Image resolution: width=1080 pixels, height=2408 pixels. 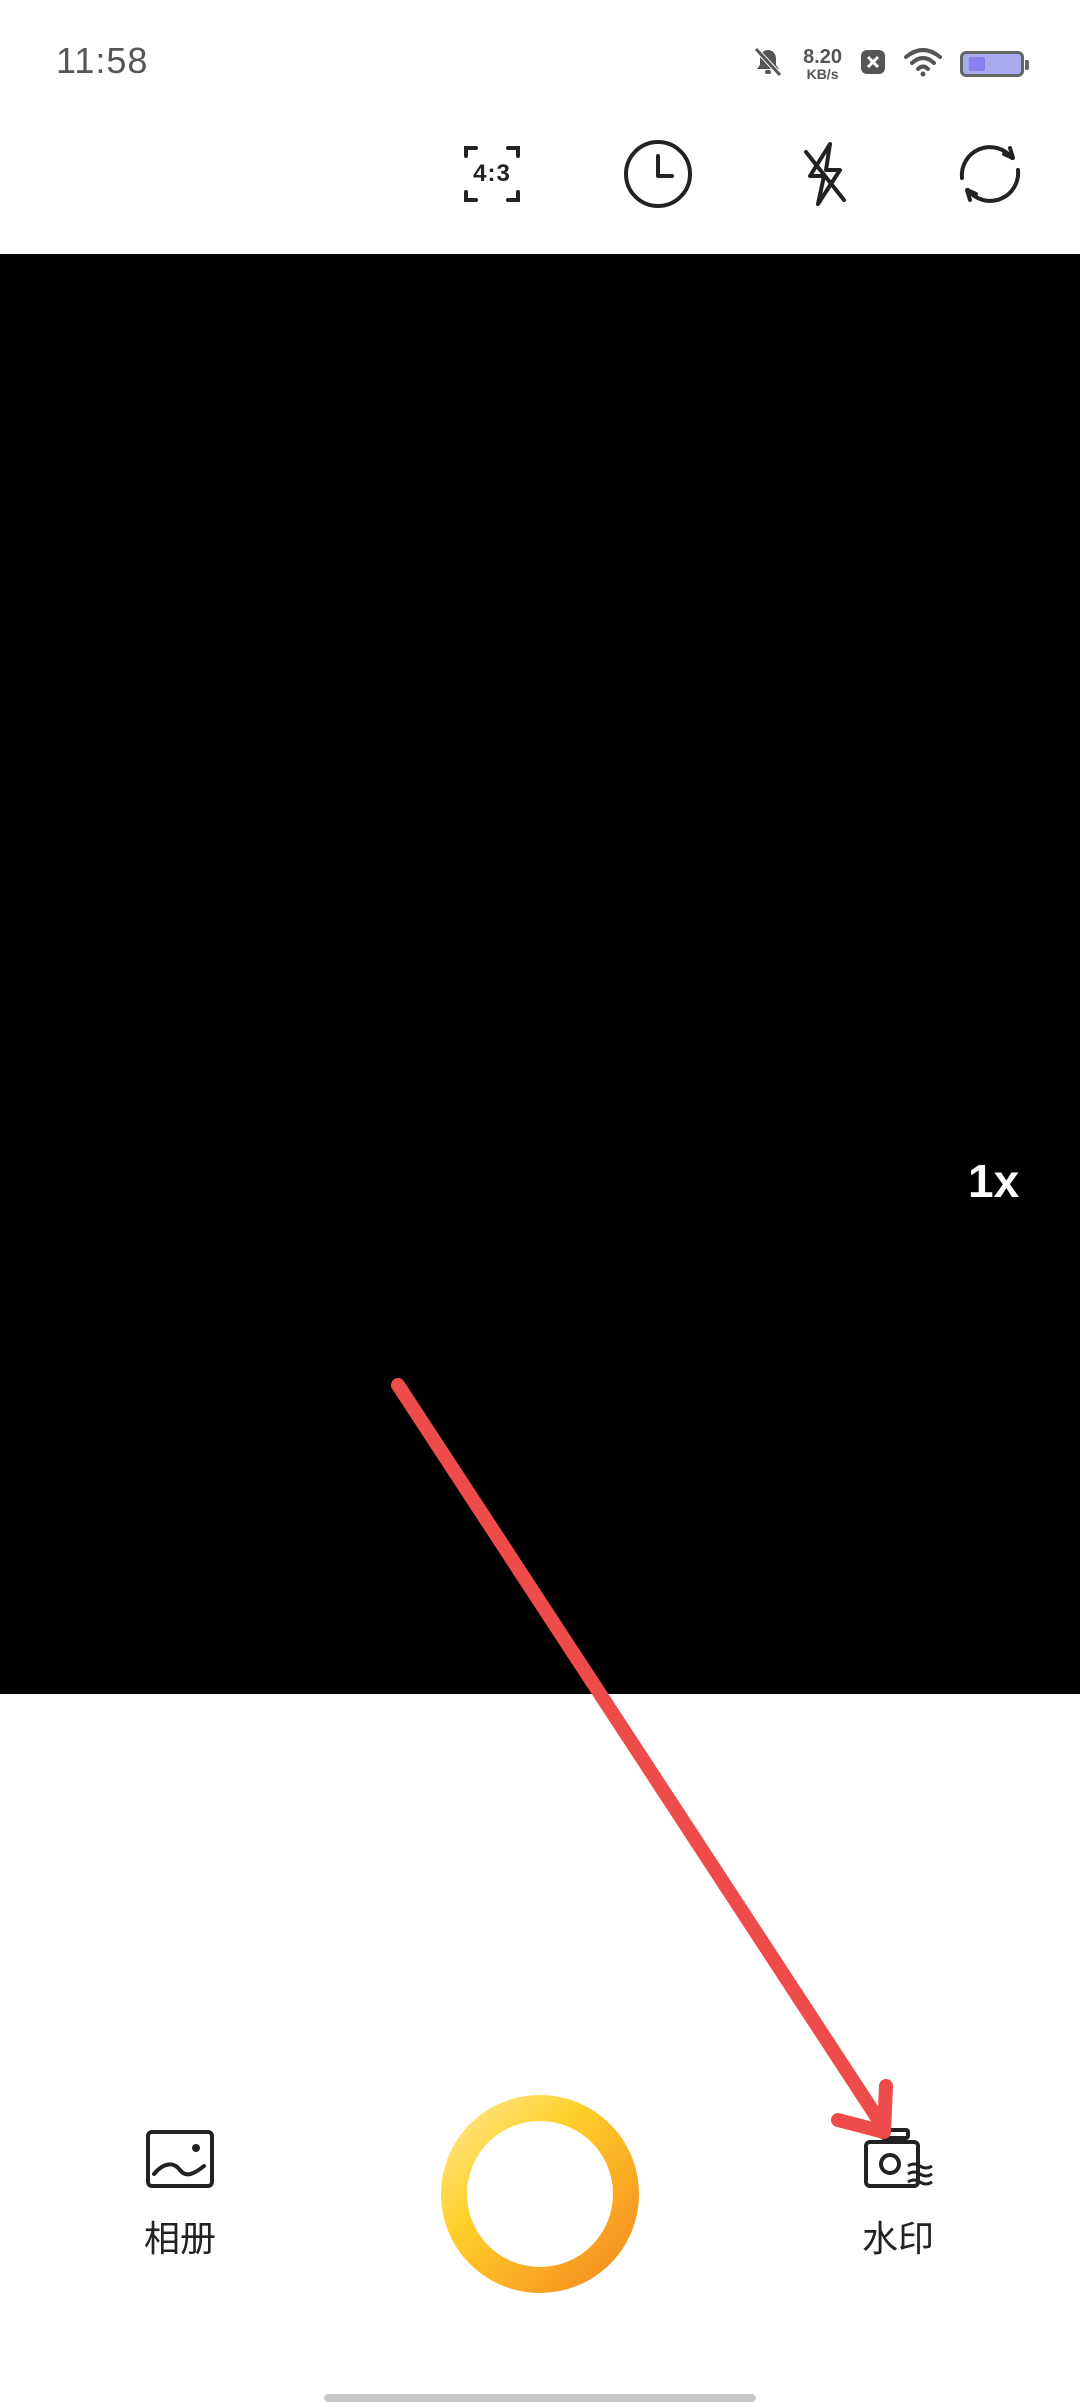 What do you see at coordinates (540, 2398) in the screenshot?
I see `home-indicator` at bounding box center [540, 2398].